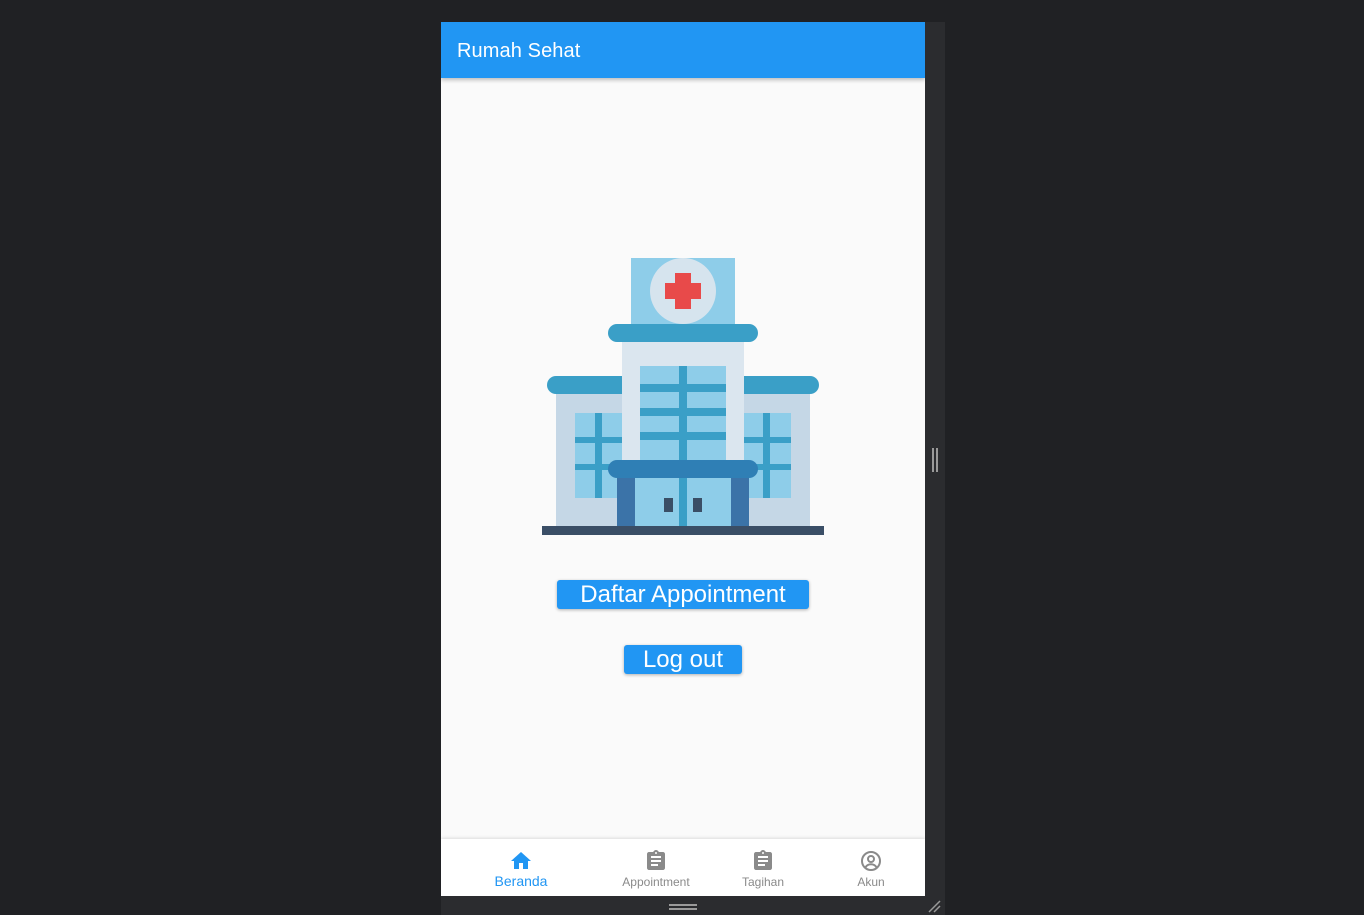  I want to click on nav-item-tagihan: Tagihan, so click(763, 867).